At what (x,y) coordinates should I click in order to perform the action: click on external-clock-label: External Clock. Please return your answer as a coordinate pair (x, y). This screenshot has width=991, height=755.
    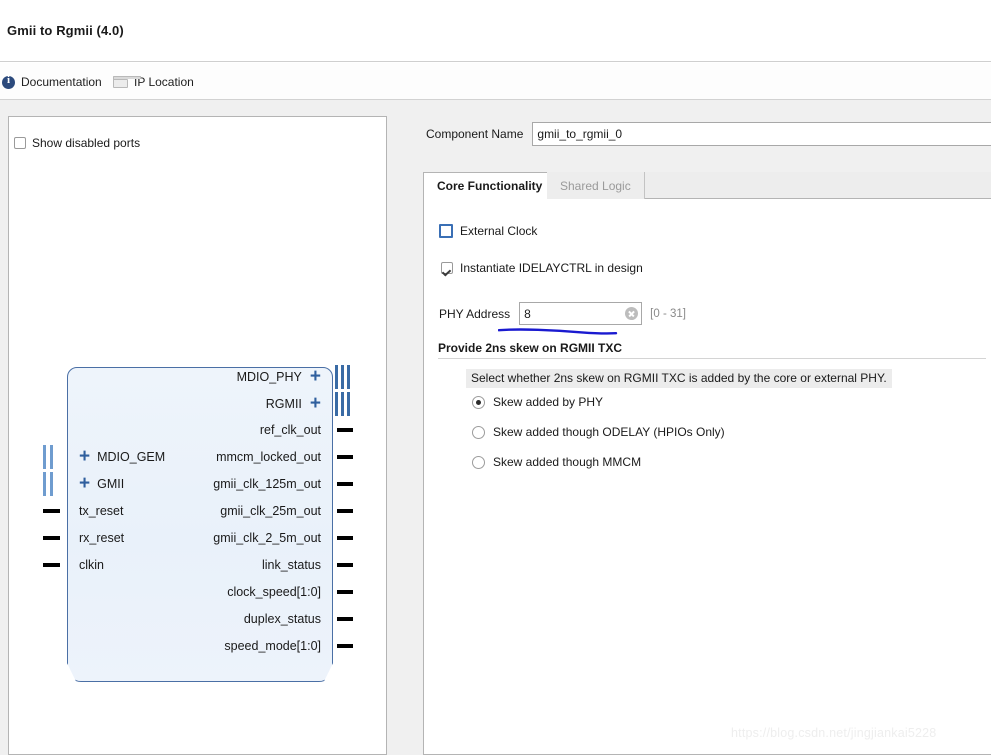
    Looking at the image, I should click on (499, 231).